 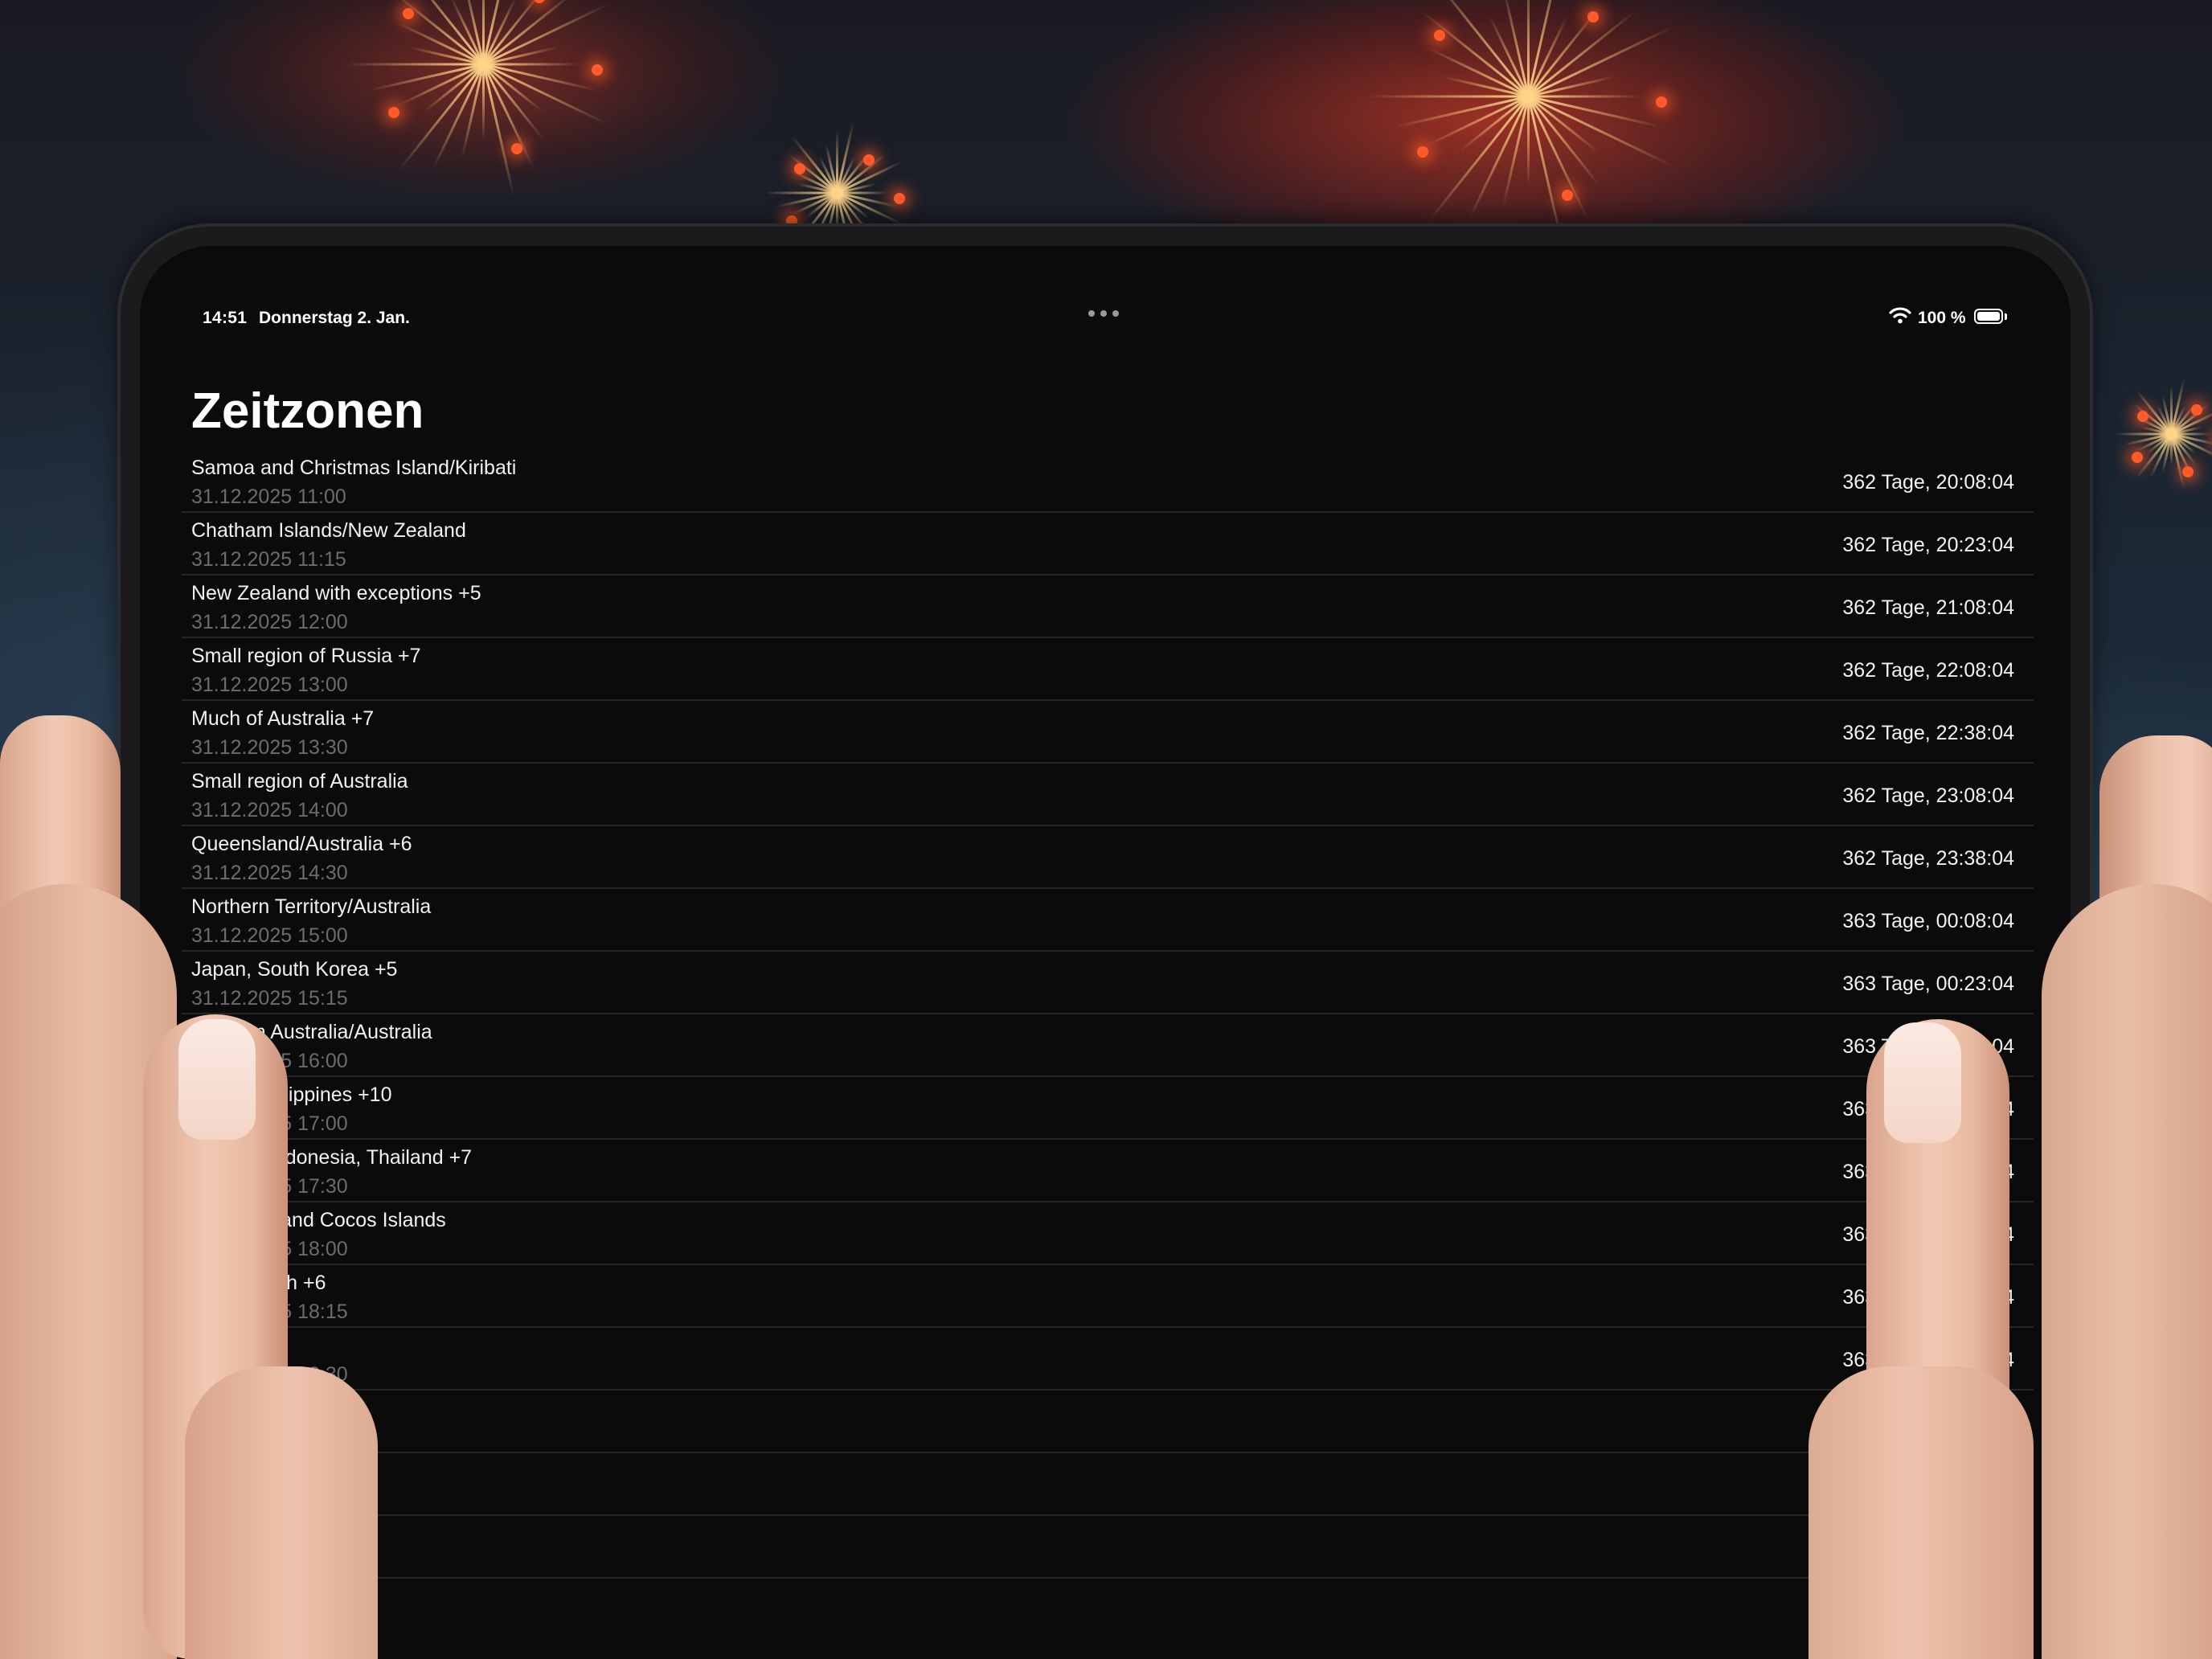 What do you see at coordinates (1928, 921) in the screenshot?
I see `timezone-countdown: 363 Tage, 00:08:04` at bounding box center [1928, 921].